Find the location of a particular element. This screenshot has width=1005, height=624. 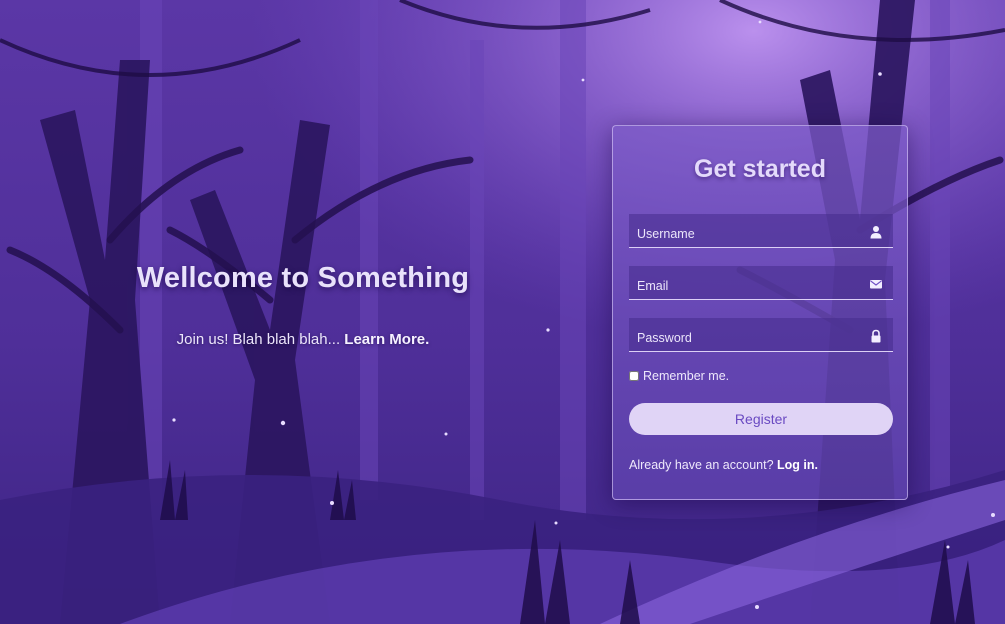

password-input is located at coordinates (761, 334).